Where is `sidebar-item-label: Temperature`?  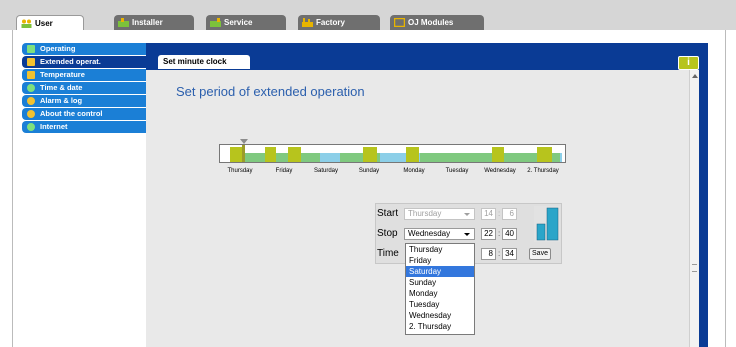 sidebar-item-label: Temperature is located at coordinates (62, 74).